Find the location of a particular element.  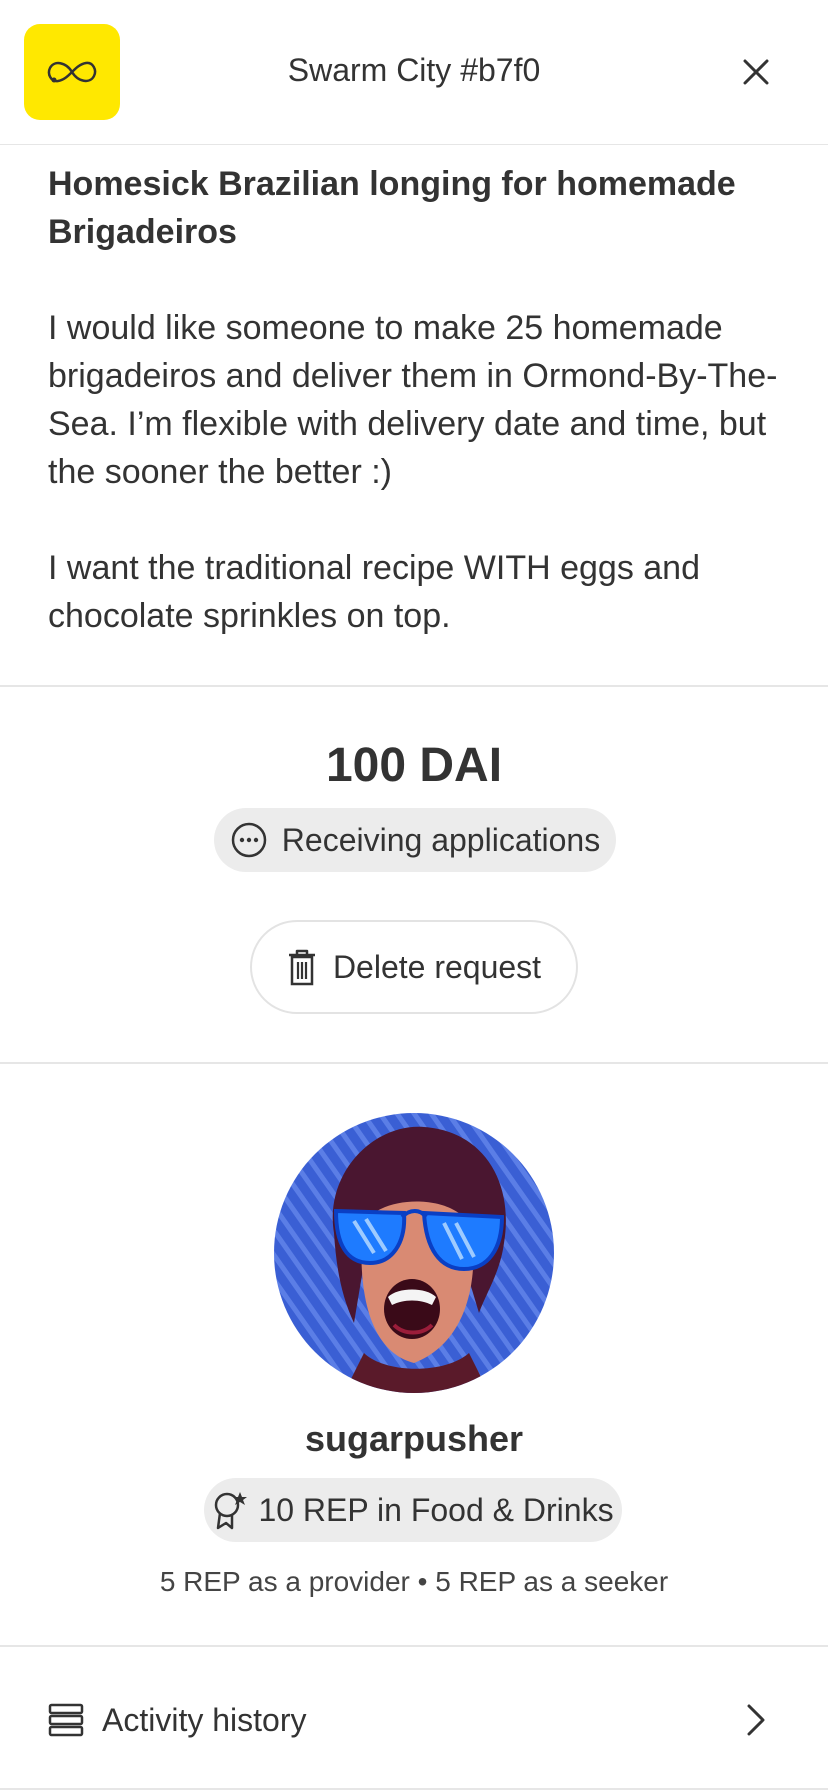

app-header: Swarm City #b7f0 is located at coordinates (414, 72).